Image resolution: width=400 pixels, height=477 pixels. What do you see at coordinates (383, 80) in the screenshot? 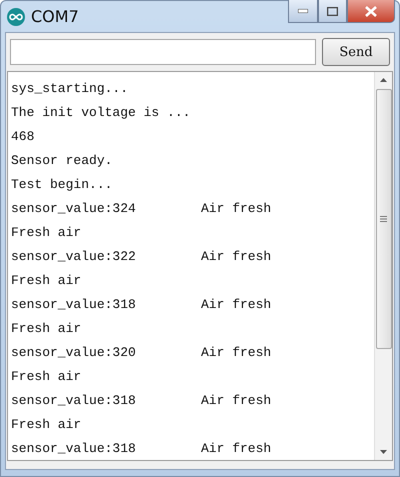
I see `up-arrow-icon` at bounding box center [383, 80].